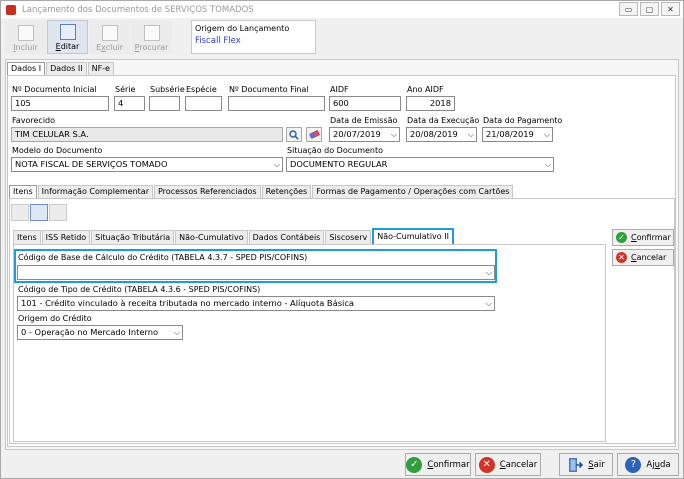 This screenshot has width=684, height=479. Describe the element at coordinates (286, 191) in the screenshot. I see `tab-retencoes: Retenções` at that location.